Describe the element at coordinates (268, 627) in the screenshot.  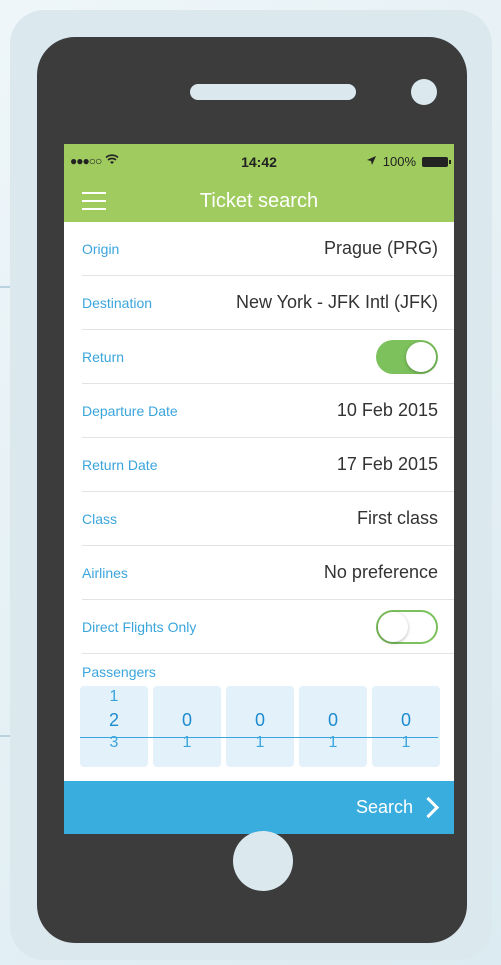
I see `direct-flights-row: Direct Flights Only` at that location.